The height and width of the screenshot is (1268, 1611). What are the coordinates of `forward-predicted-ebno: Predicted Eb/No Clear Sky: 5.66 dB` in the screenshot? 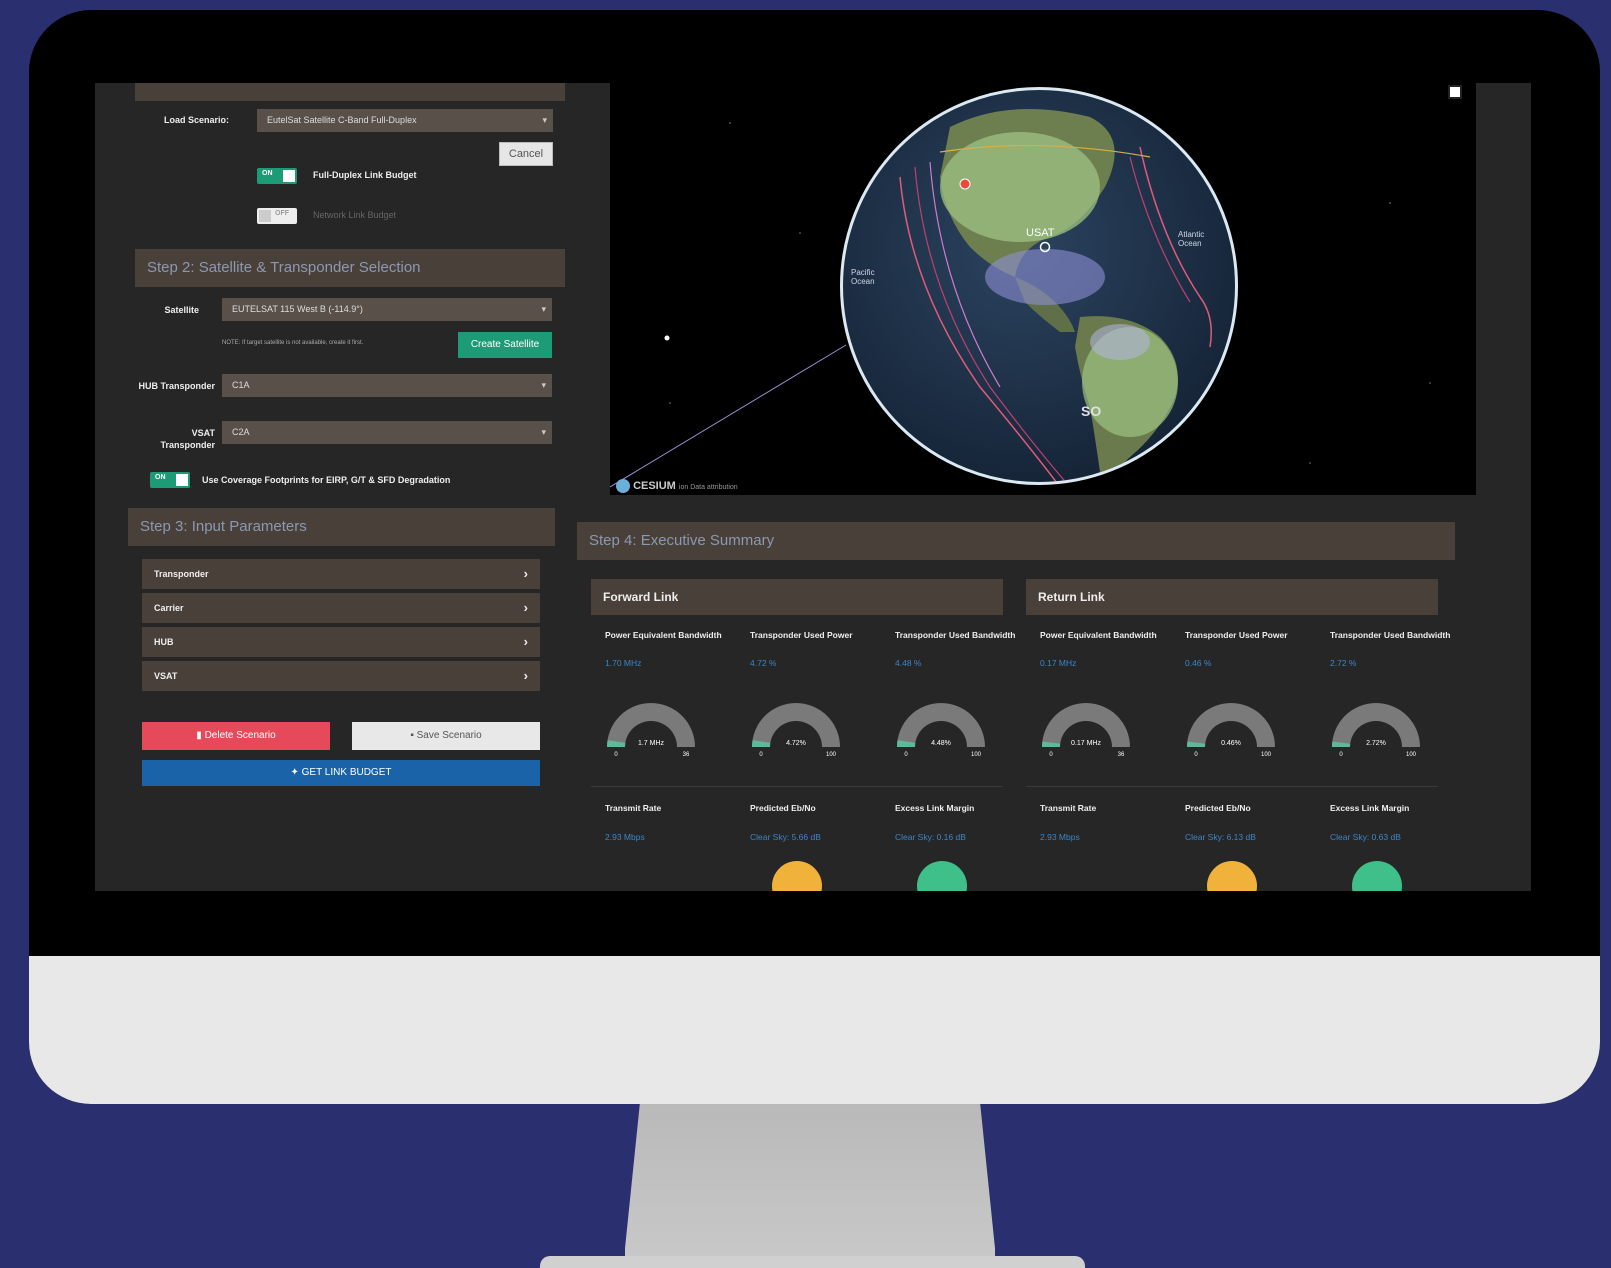 It's located at (815, 822).